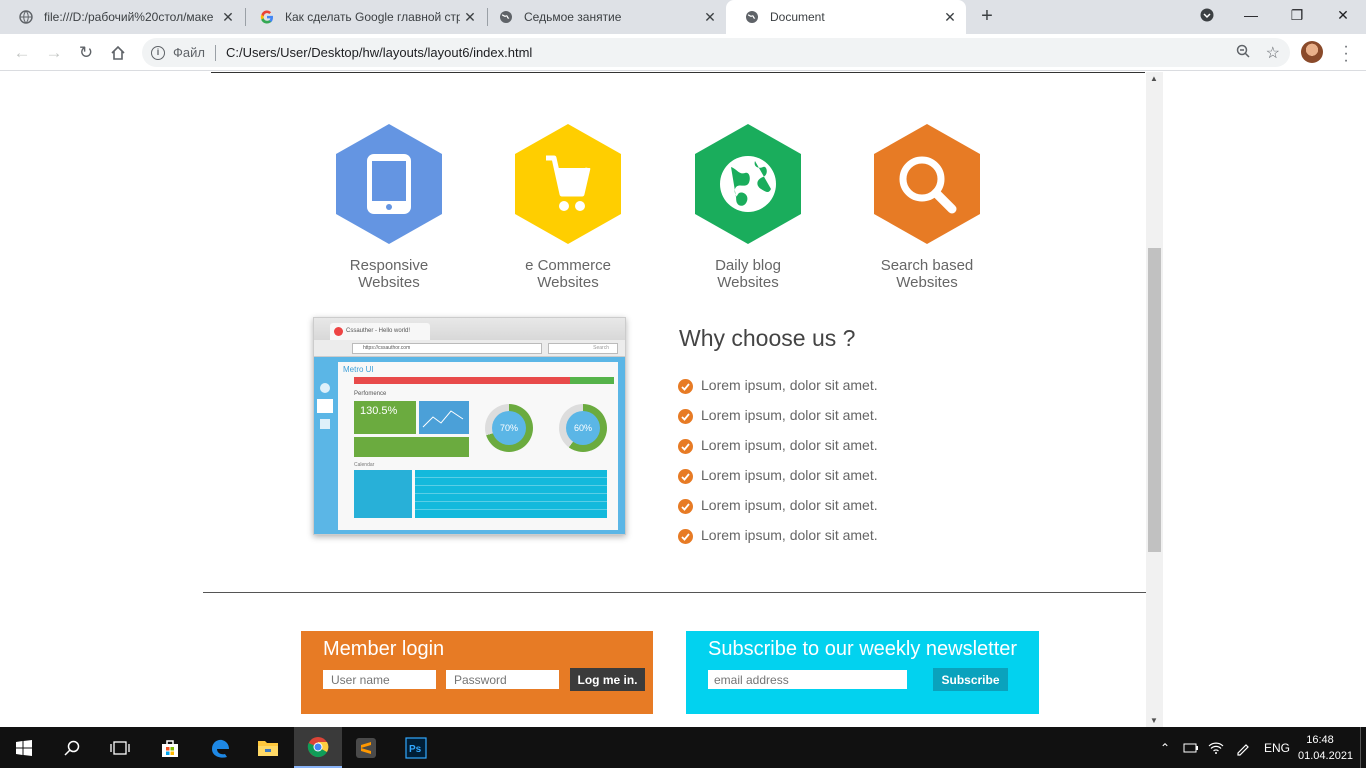 The width and height of the screenshot is (1366, 768). What do you see at coordinates (268, 747) in the screenshot?
I see `file-explorer-icon` at bounding box center [268, 747].